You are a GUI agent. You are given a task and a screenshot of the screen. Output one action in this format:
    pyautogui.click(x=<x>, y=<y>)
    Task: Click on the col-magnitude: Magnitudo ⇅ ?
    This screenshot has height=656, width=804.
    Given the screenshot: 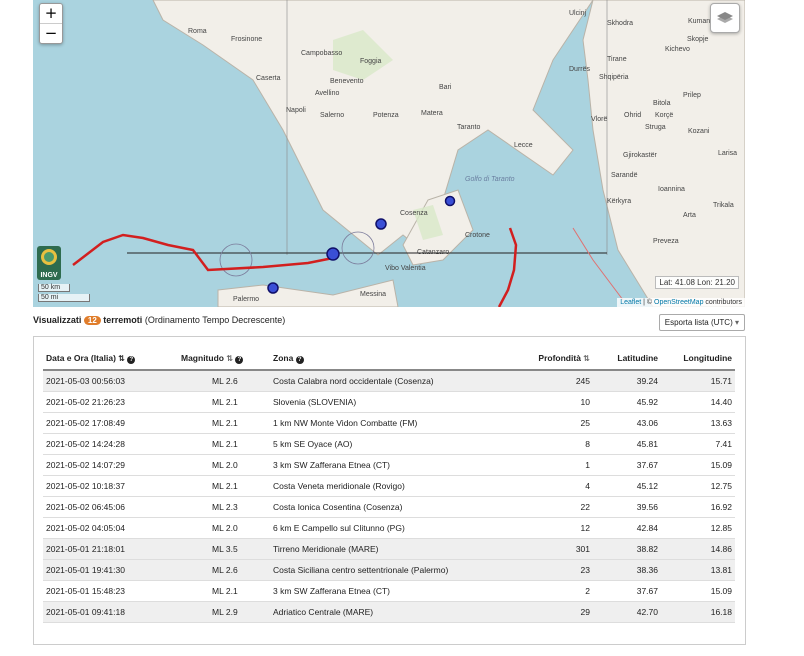 What is the action you would take?
    pyautogui.click(x=219, y=359)
    